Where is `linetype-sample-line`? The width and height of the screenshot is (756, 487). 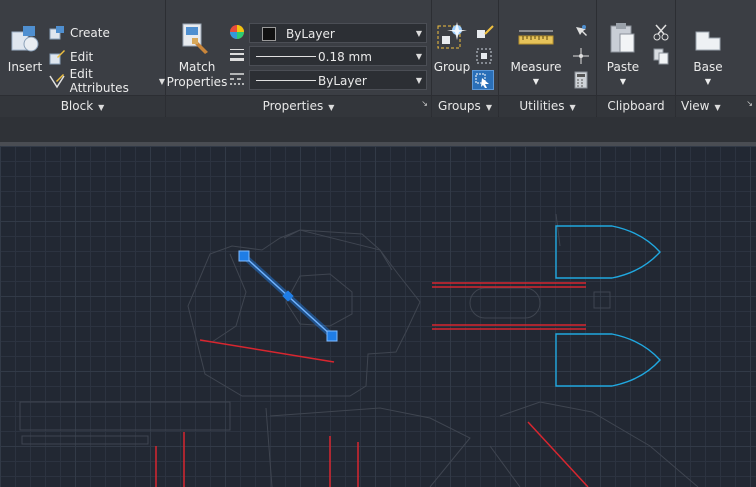 linetype-sample-line is located at coordinates (286, 80).